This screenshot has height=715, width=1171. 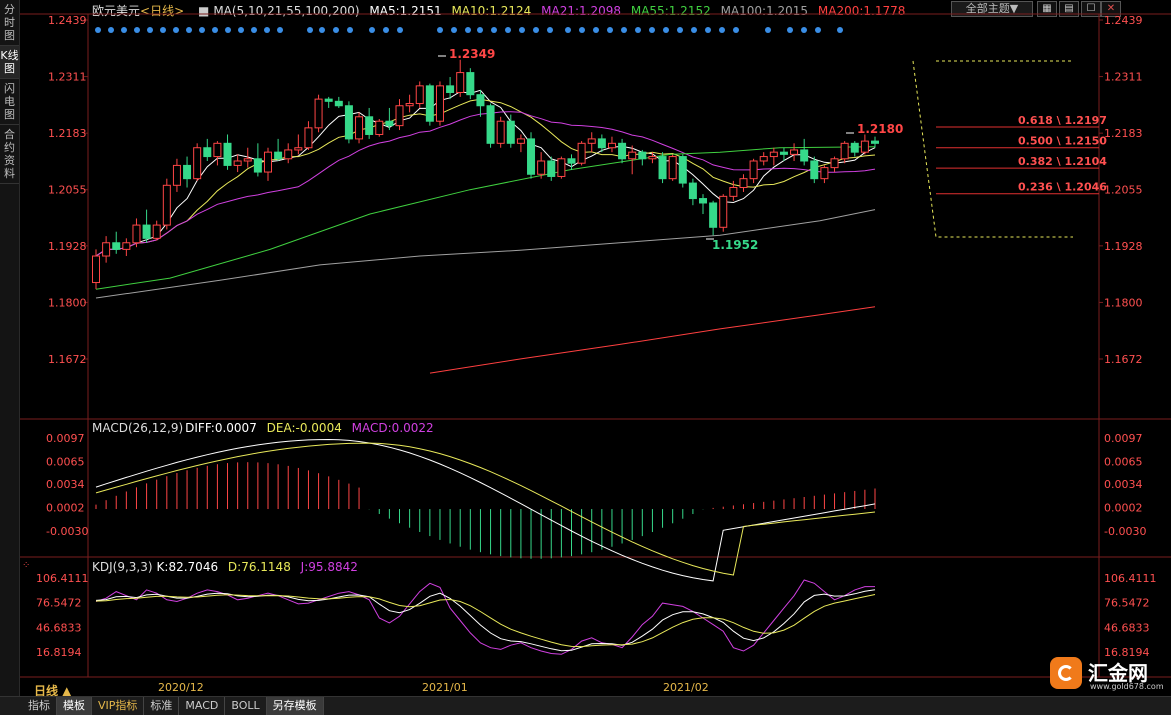 I want to click on ma100-line, so click(x=485, y=254).